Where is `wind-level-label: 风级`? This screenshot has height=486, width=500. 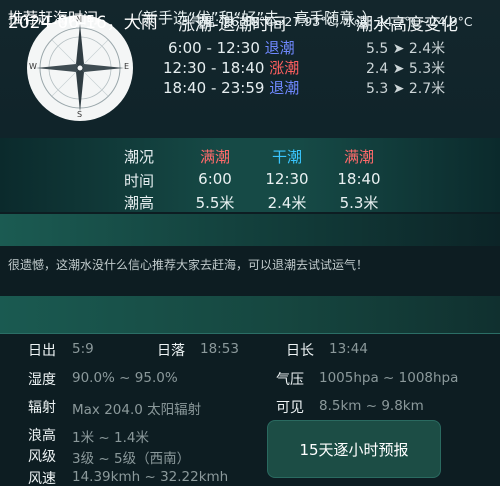
wind-level-label: 风级 is located at coordinates (42, 457).